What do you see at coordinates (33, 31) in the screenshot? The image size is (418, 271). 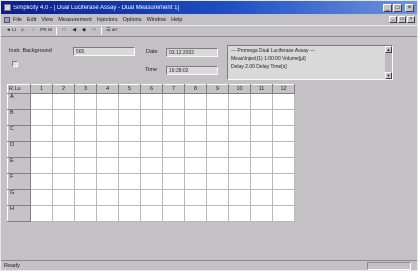 I see `tool-button-3: ≡` at bounding box center [33, 31].